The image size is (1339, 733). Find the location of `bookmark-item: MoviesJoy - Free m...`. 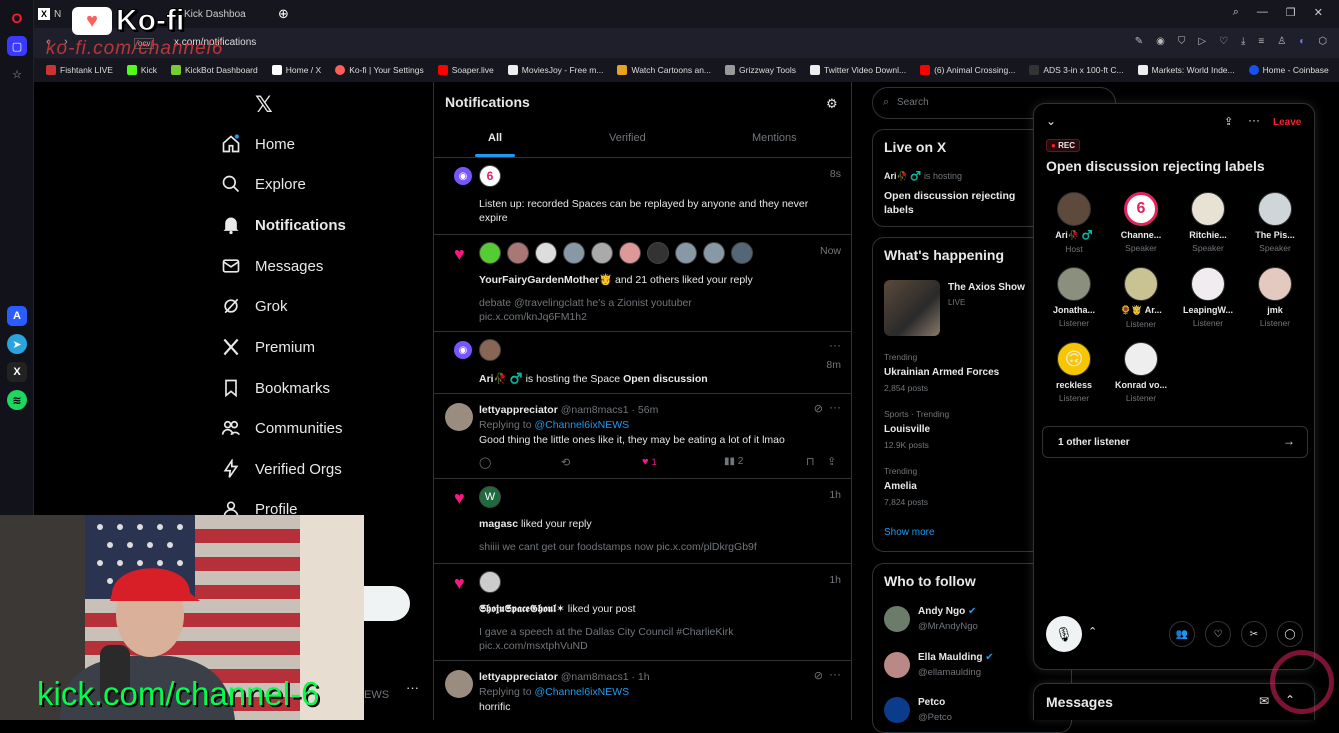

bookmark-item: MoviesJoy - Free m... is located at coordinates (555, 70).